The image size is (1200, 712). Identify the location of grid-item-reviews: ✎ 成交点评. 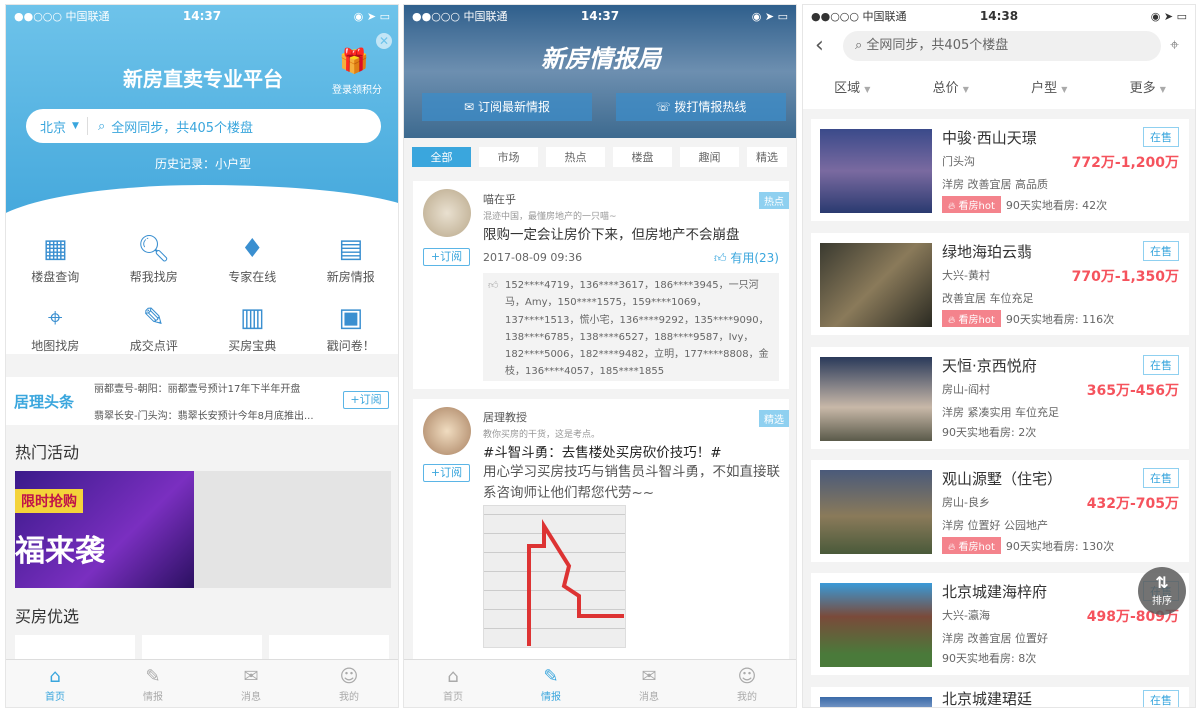
(154, 326).